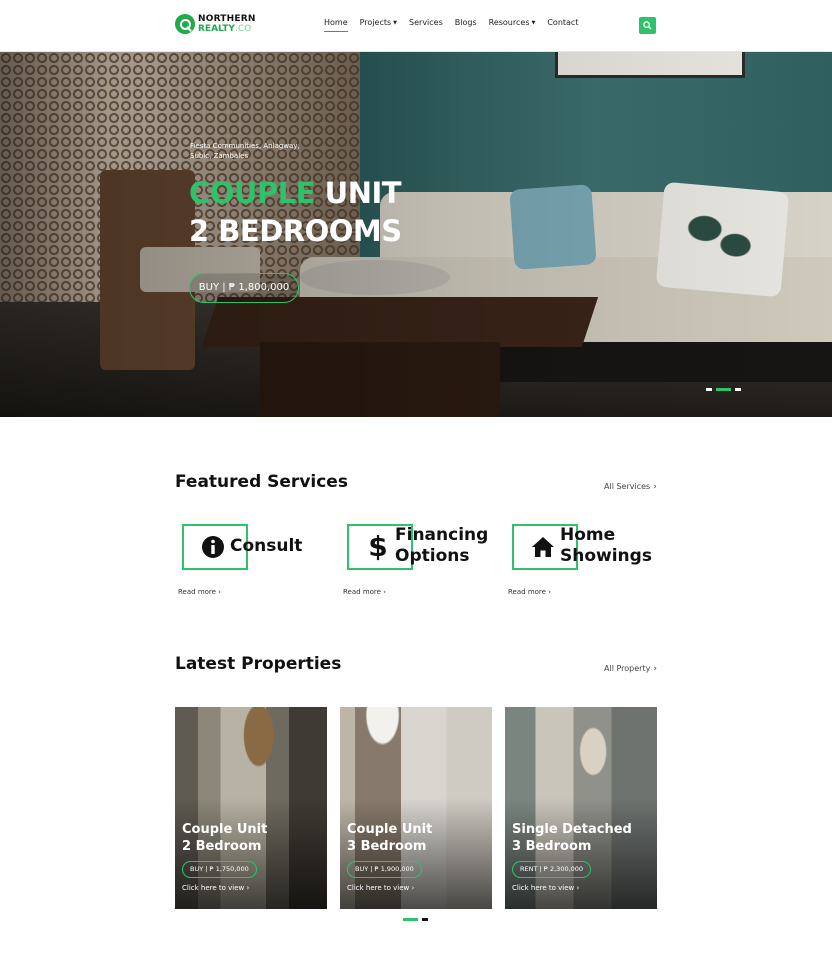  Describe the element at coordinates (219, 869) in the screenshot. I see `property-price-badge: BUY | ₱ 1,750,000` at that location.